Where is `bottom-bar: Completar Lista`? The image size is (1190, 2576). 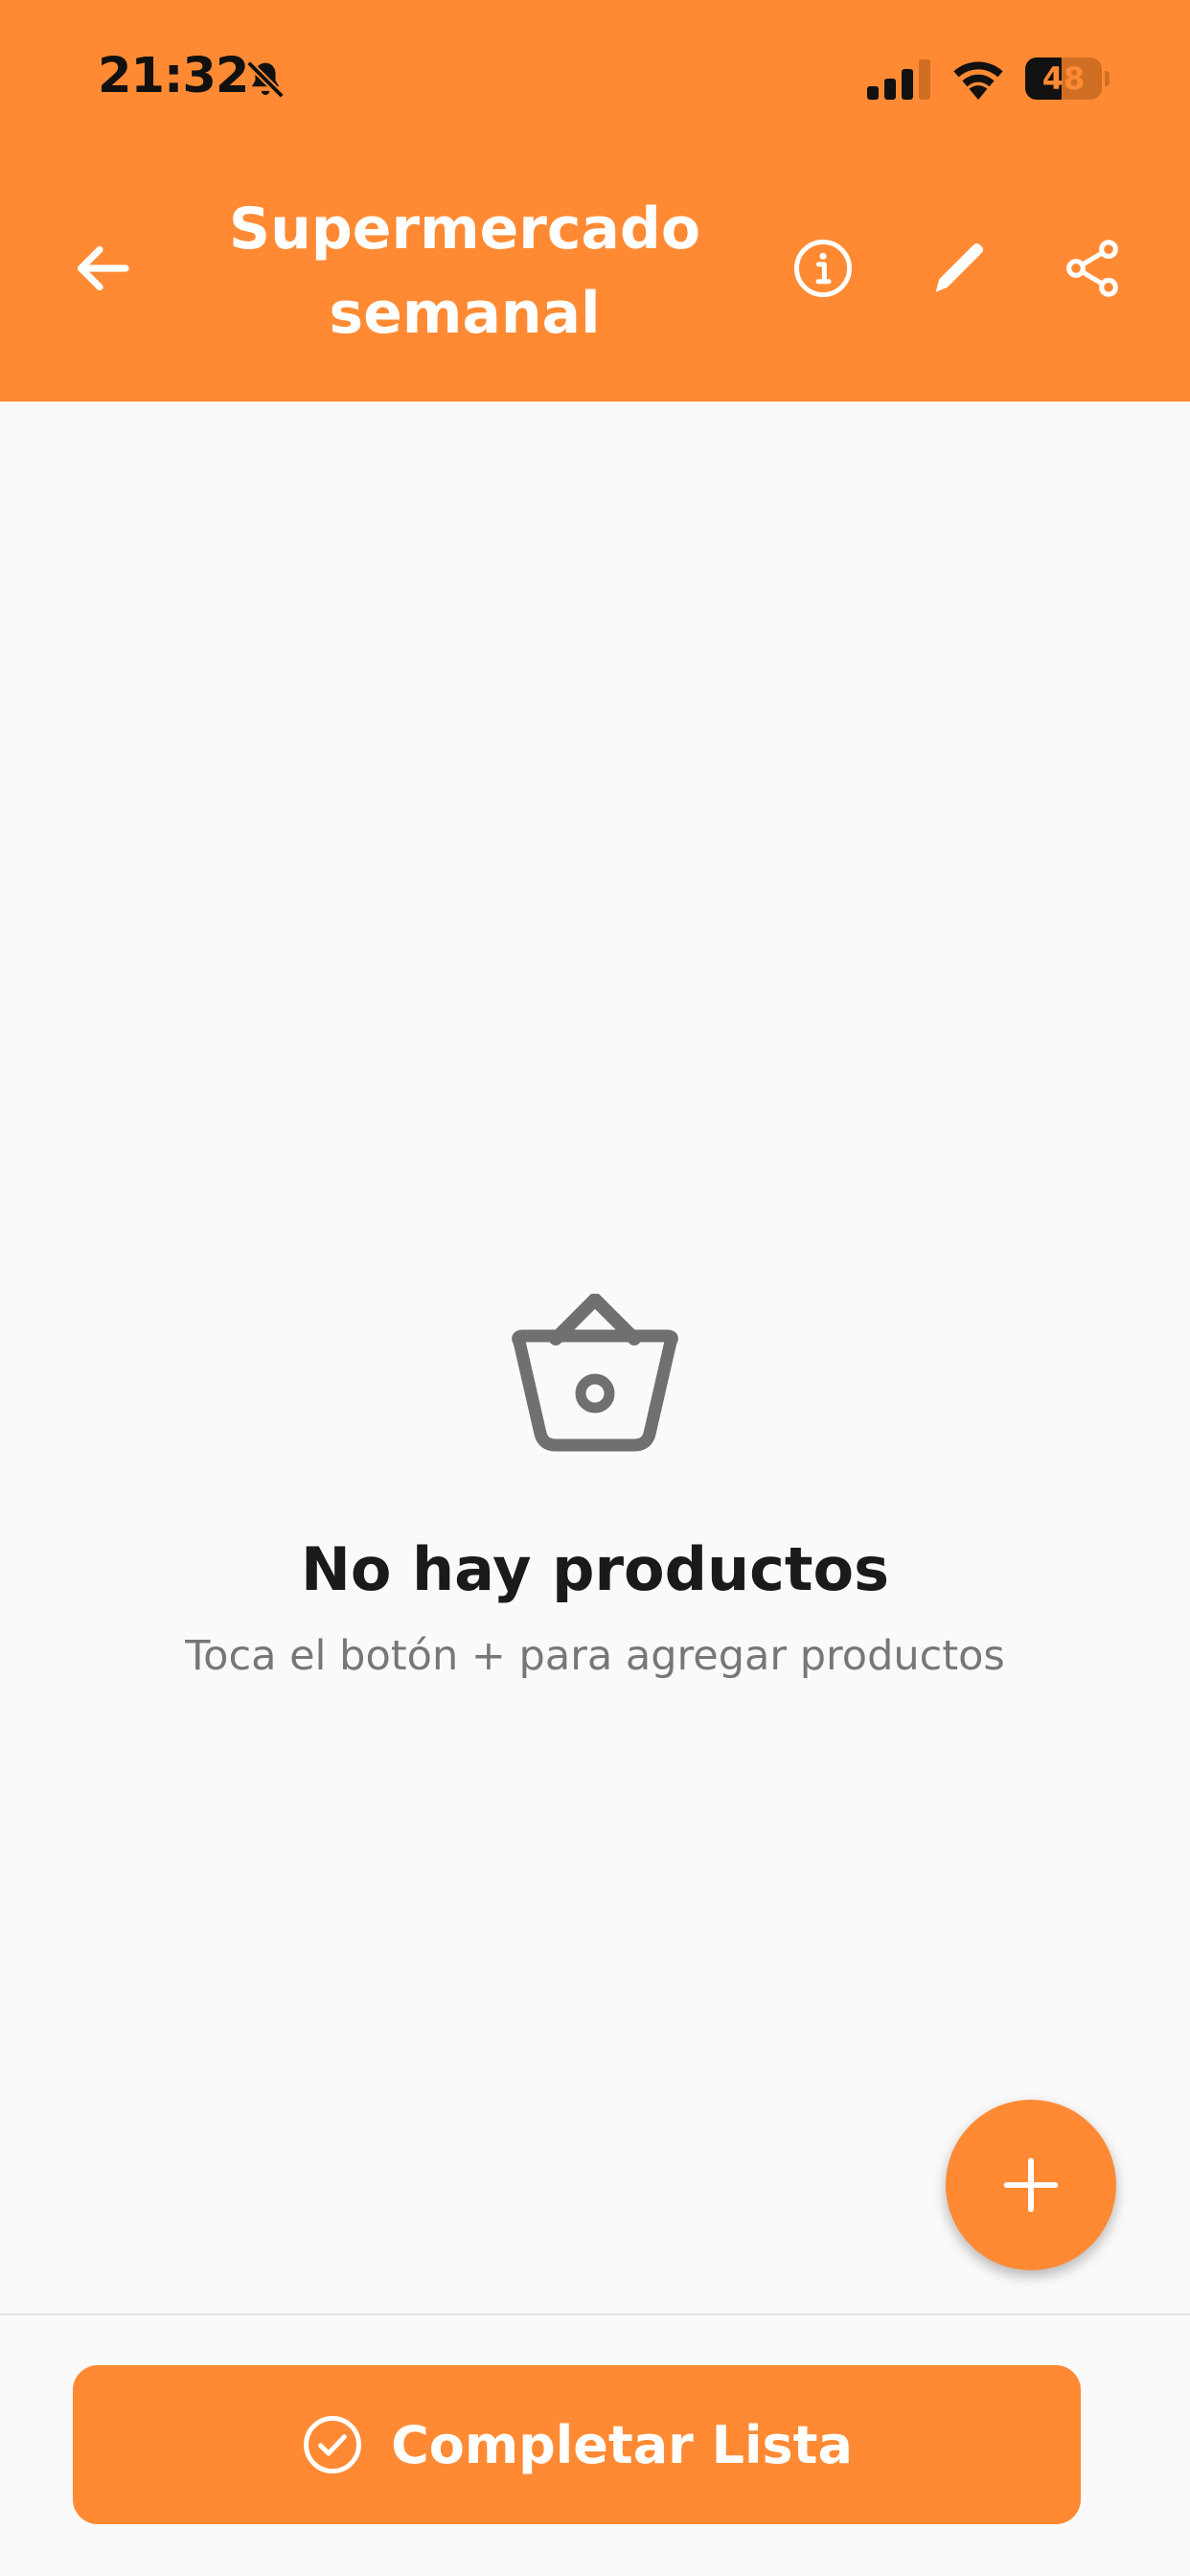 bottom-bar: Completar Lista is located at coordinates (595, 2444).